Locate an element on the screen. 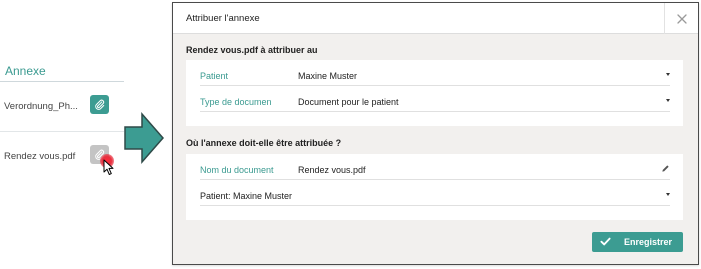 Image resolution: width=701 pixels, height=269 pixels. annexe-column-label: Annexe is located at coordinates (25, 71).